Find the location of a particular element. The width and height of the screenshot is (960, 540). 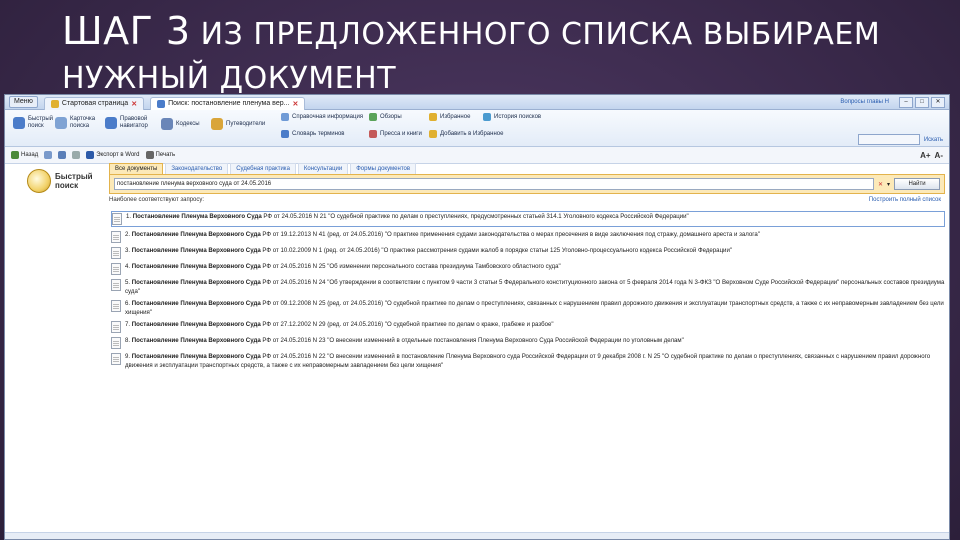

ribbon-label: Карточка поиска is located at coordinates (83, 122).